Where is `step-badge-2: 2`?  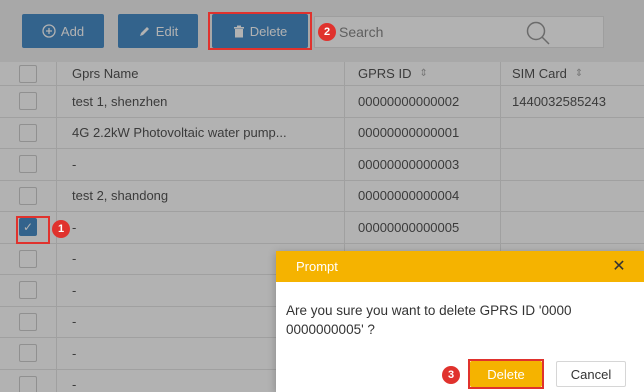 step-badge-2: 2 is located at coordinates (327, 32).